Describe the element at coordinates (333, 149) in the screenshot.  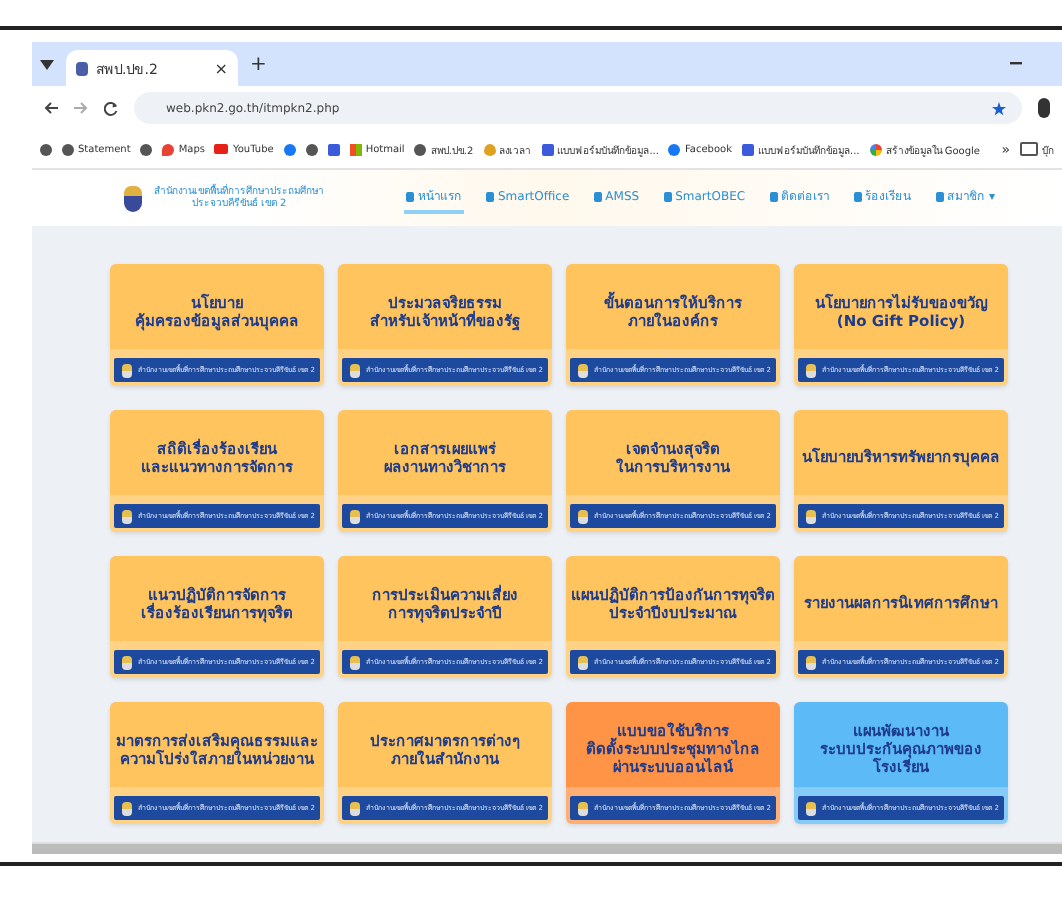
I see `document-icon` at that location.